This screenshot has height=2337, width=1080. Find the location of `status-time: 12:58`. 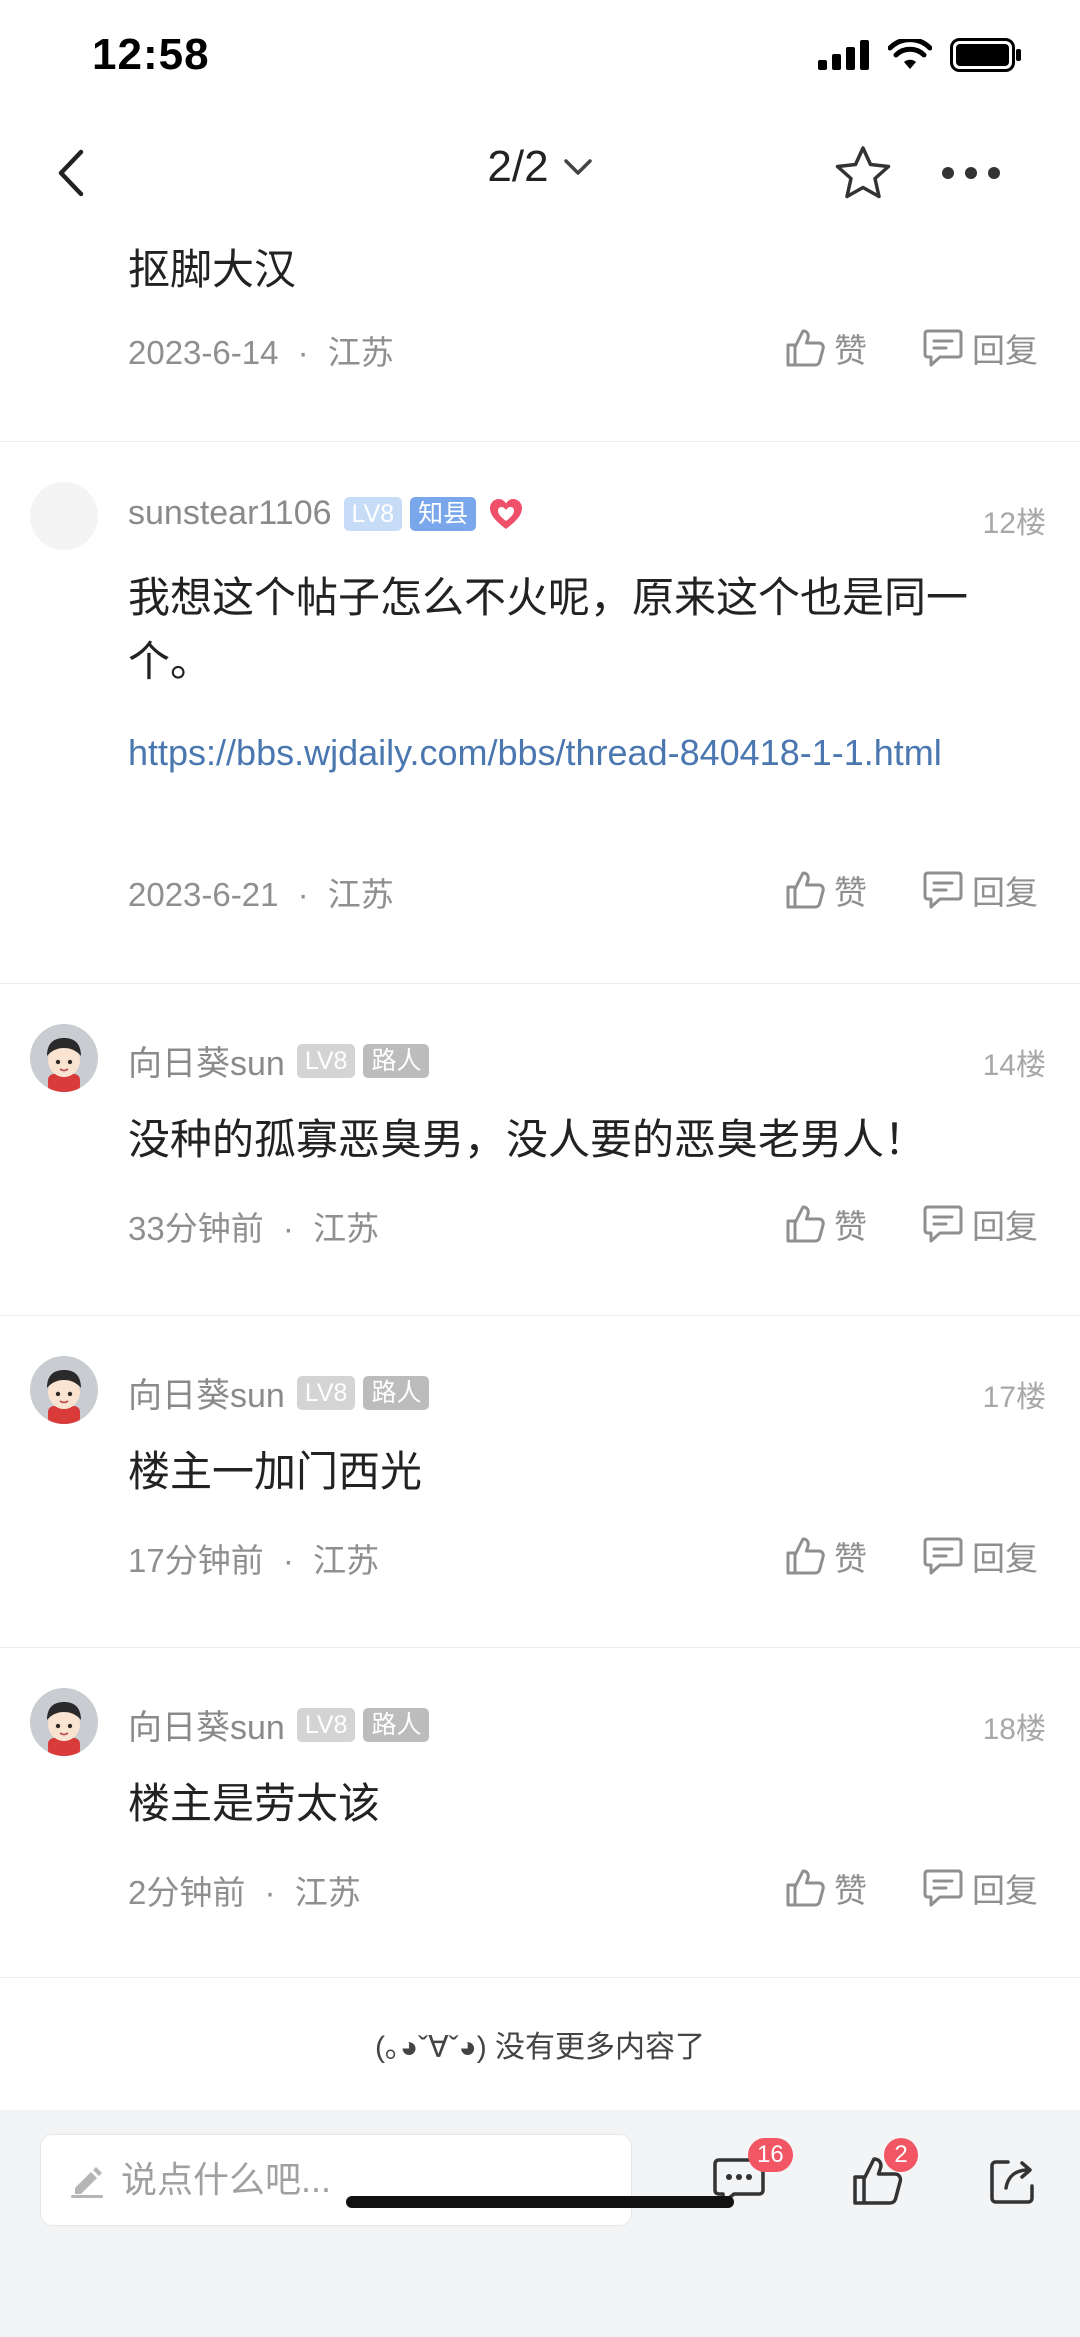

status-time: 12:58 is located at coordinates (151, 54).